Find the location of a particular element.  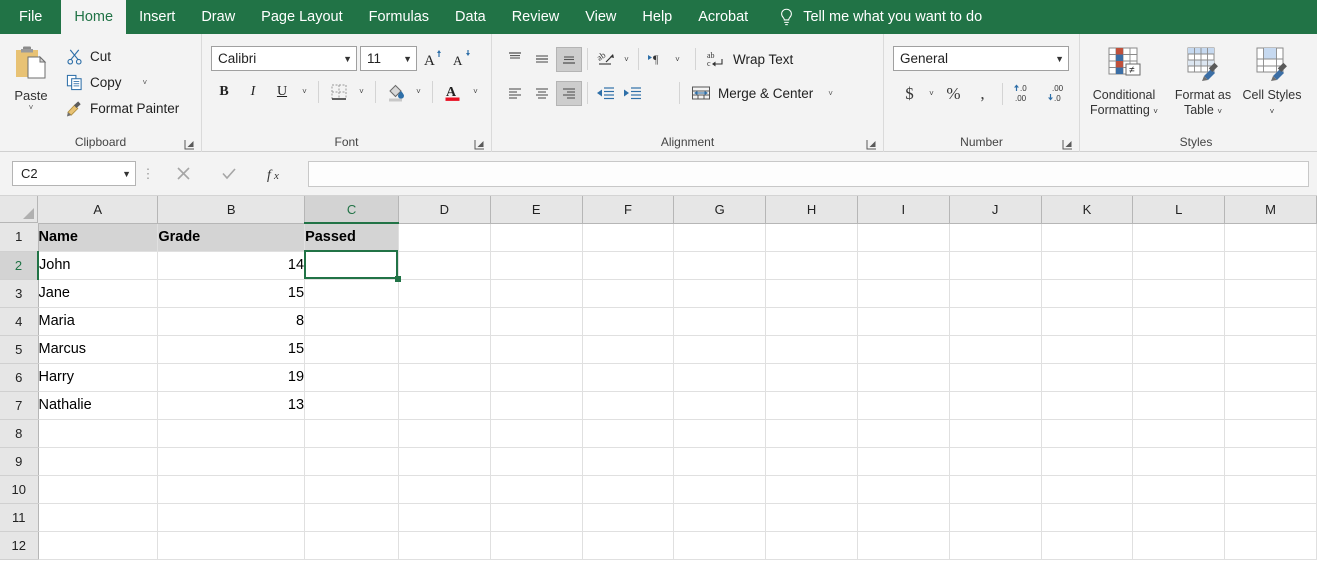

cell-I5 is located at coordinates (903, 349).